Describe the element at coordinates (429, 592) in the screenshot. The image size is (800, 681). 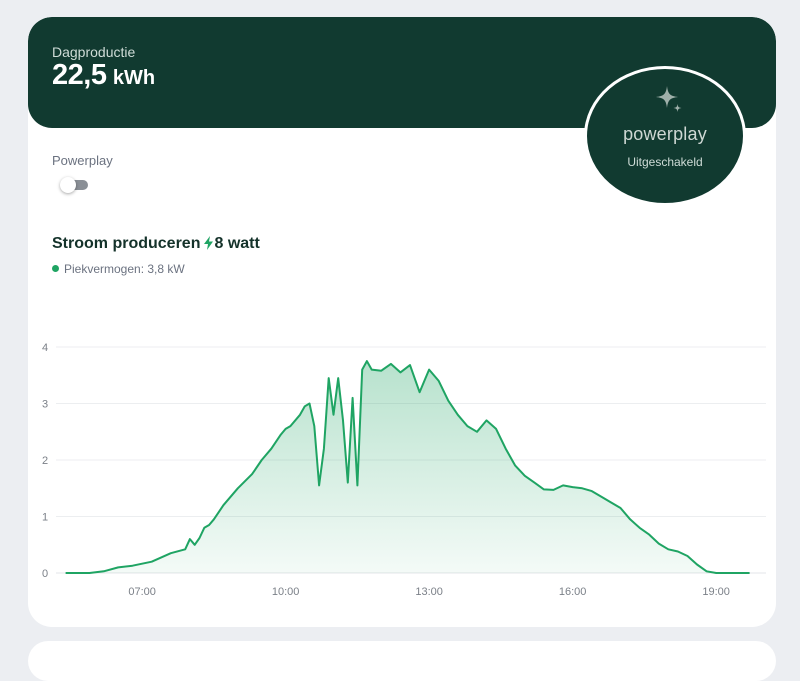
I see `x-tick-label: 13:00` at that location.